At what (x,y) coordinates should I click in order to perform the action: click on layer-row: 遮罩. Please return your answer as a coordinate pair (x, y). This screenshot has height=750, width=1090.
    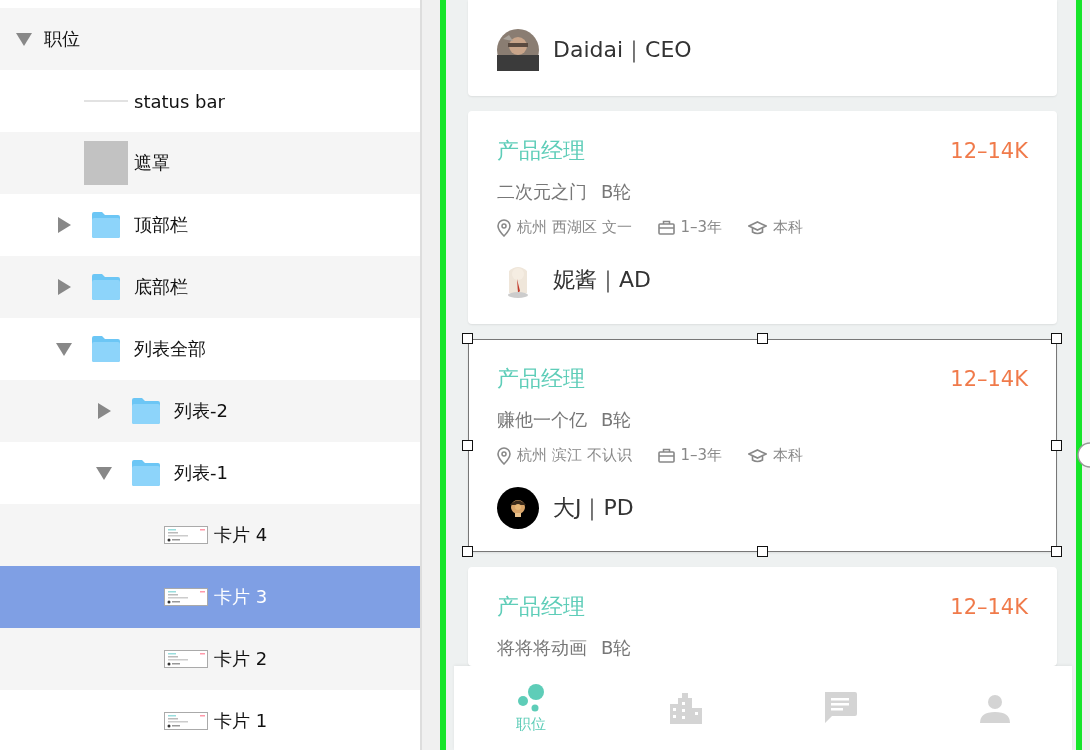
    Looking at the image, I should click on (210, 163).